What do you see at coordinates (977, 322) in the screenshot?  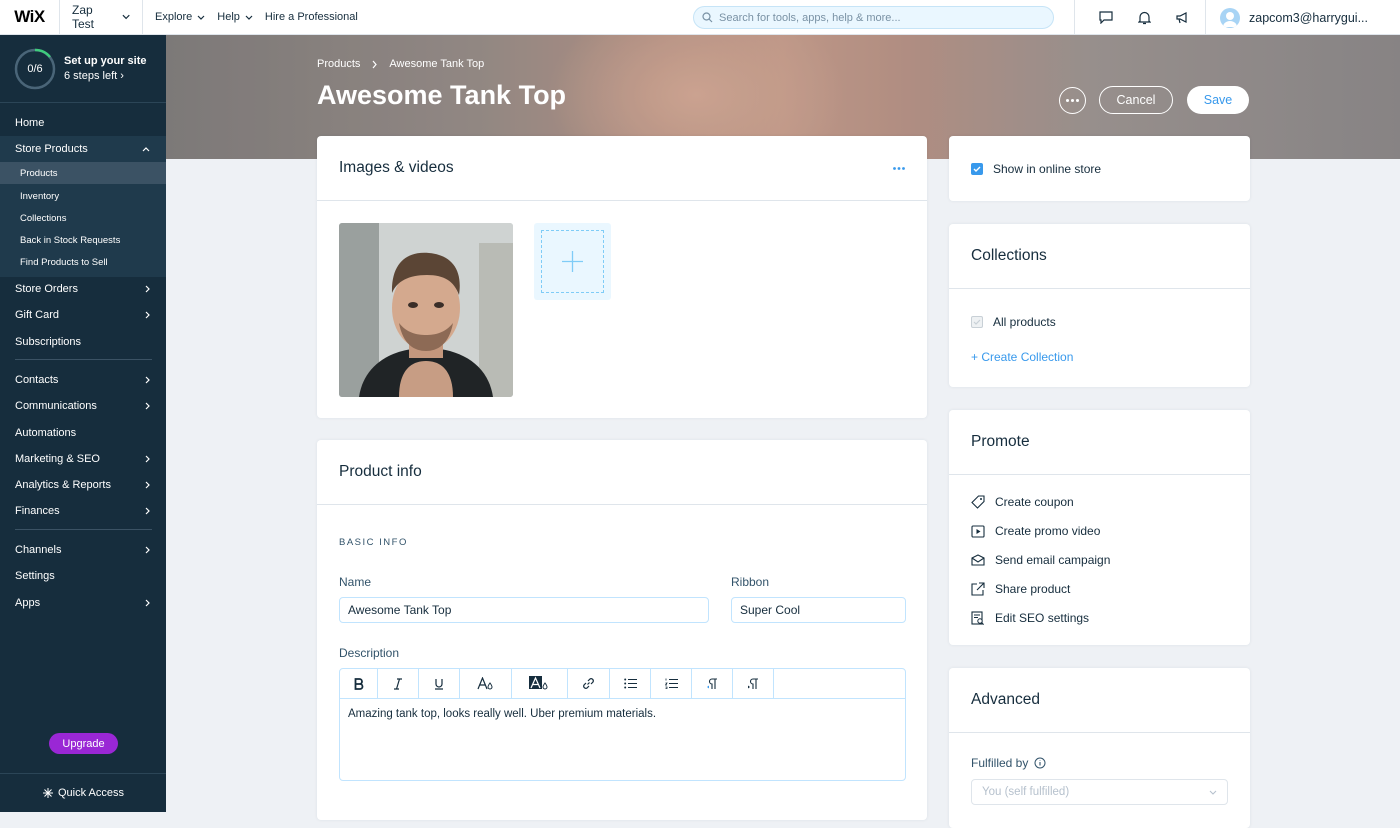 I see `checkbox-disabled` at bounding box center [977, 322].